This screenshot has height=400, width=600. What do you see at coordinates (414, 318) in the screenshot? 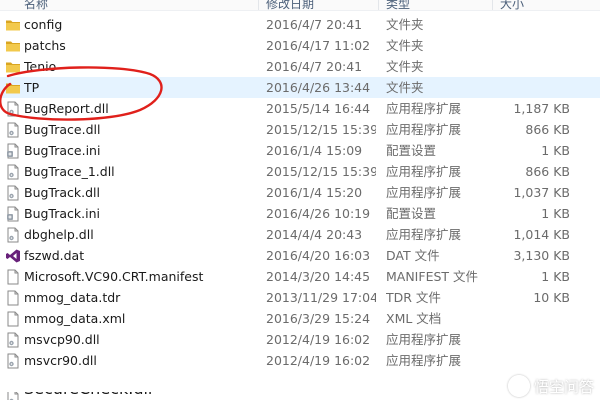
I see `file-type: XML 文档` at bounding box center [414, 318].